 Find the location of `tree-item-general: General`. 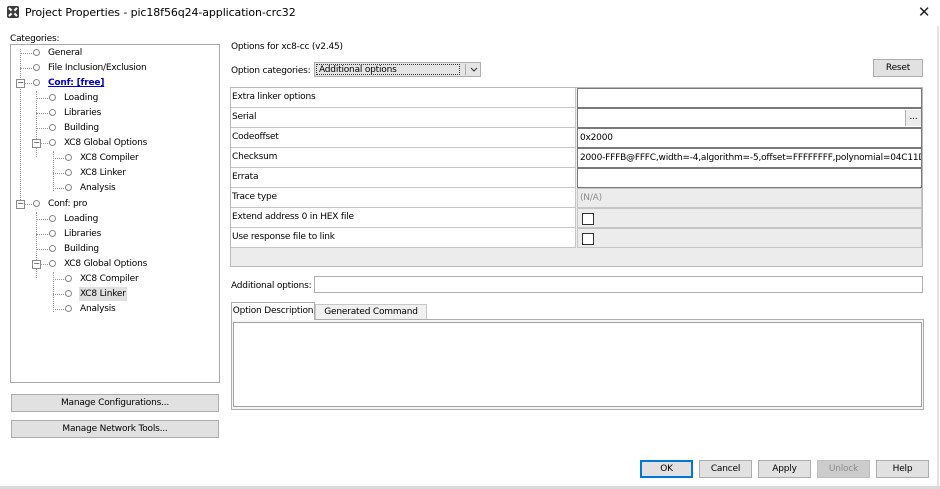

tree-item-general: General is located at coordinates (111, 53).